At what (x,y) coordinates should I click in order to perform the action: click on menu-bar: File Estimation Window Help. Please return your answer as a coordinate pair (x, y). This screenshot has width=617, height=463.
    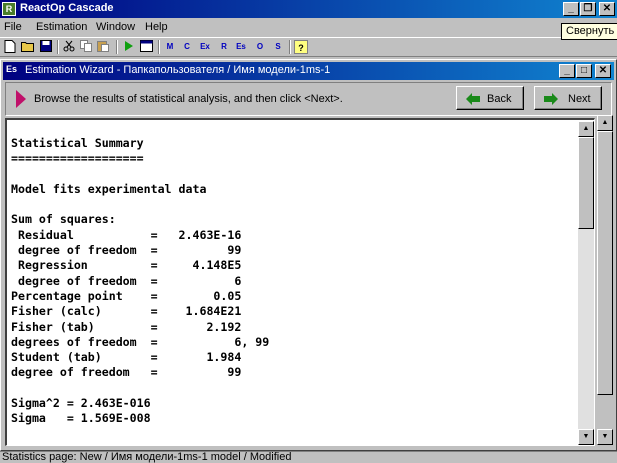
    Looking at the image, I should click on (308, 27).